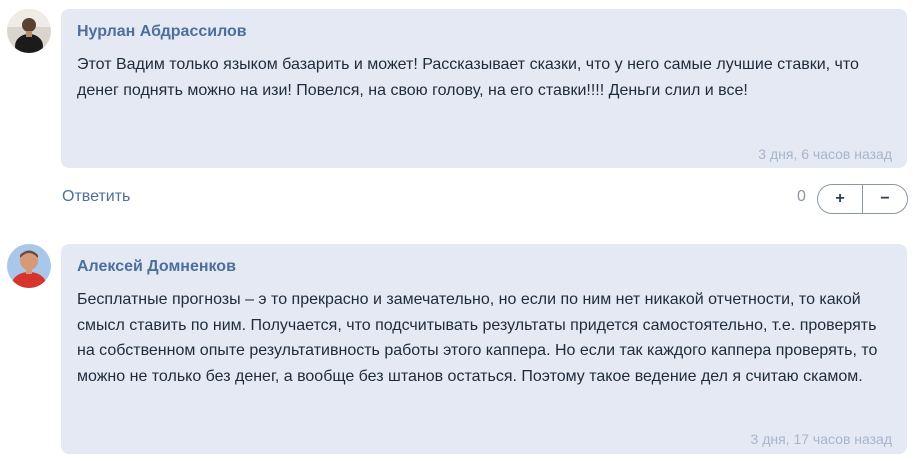  Describe the element at coordinates (162, 32) in the screenshot. I see `comment-author: Нурлан Абдрассилов` at that location.